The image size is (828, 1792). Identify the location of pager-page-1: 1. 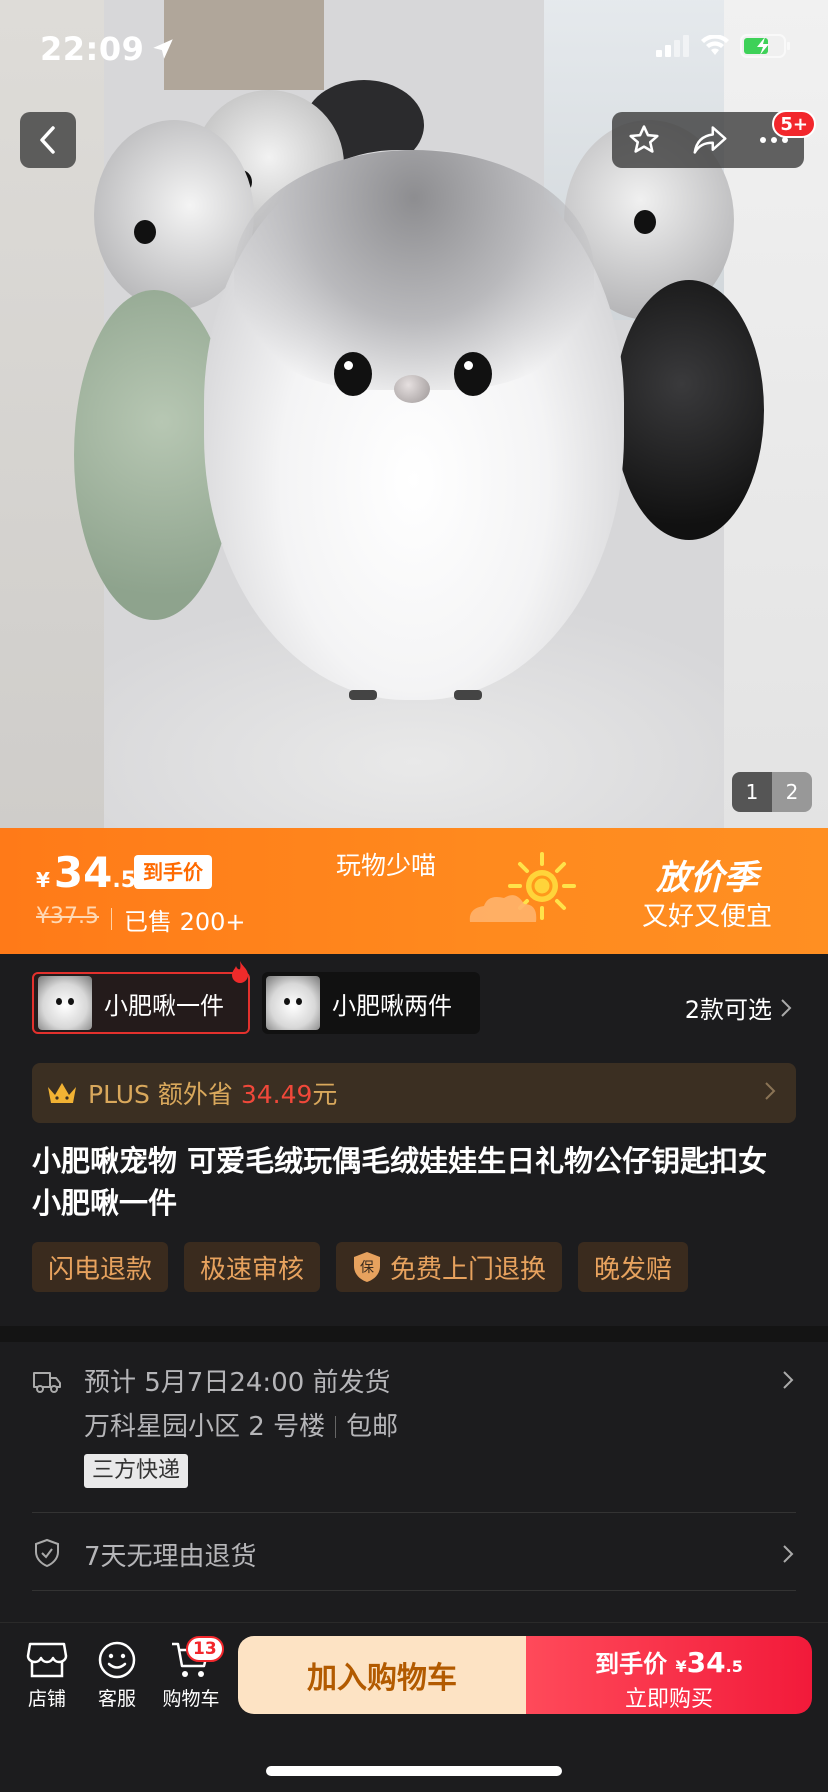
(752, 792).